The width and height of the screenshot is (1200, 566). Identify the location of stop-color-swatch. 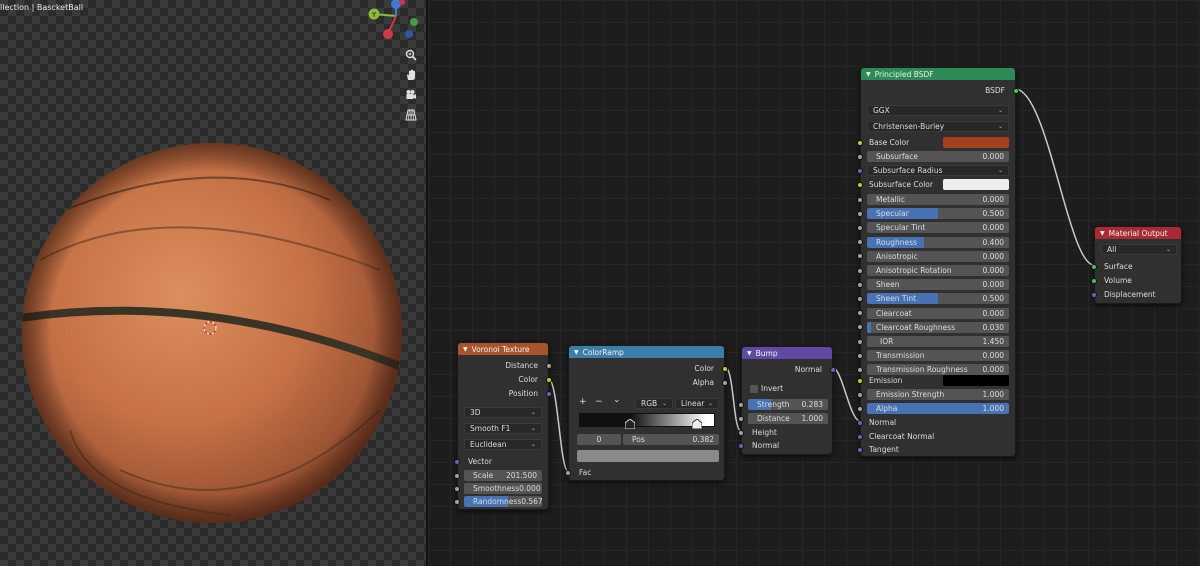
(648, 456).